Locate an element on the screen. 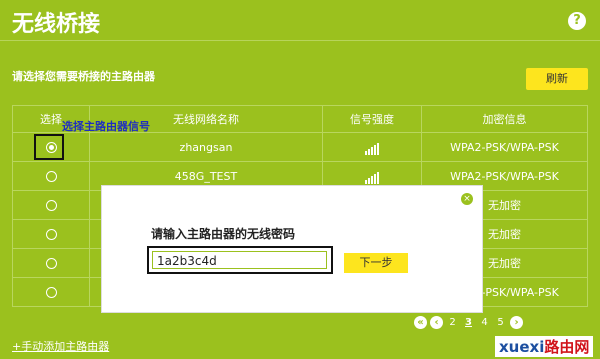  annotation-label: 选择主路由器信号 is located at coordinates (106, 126).